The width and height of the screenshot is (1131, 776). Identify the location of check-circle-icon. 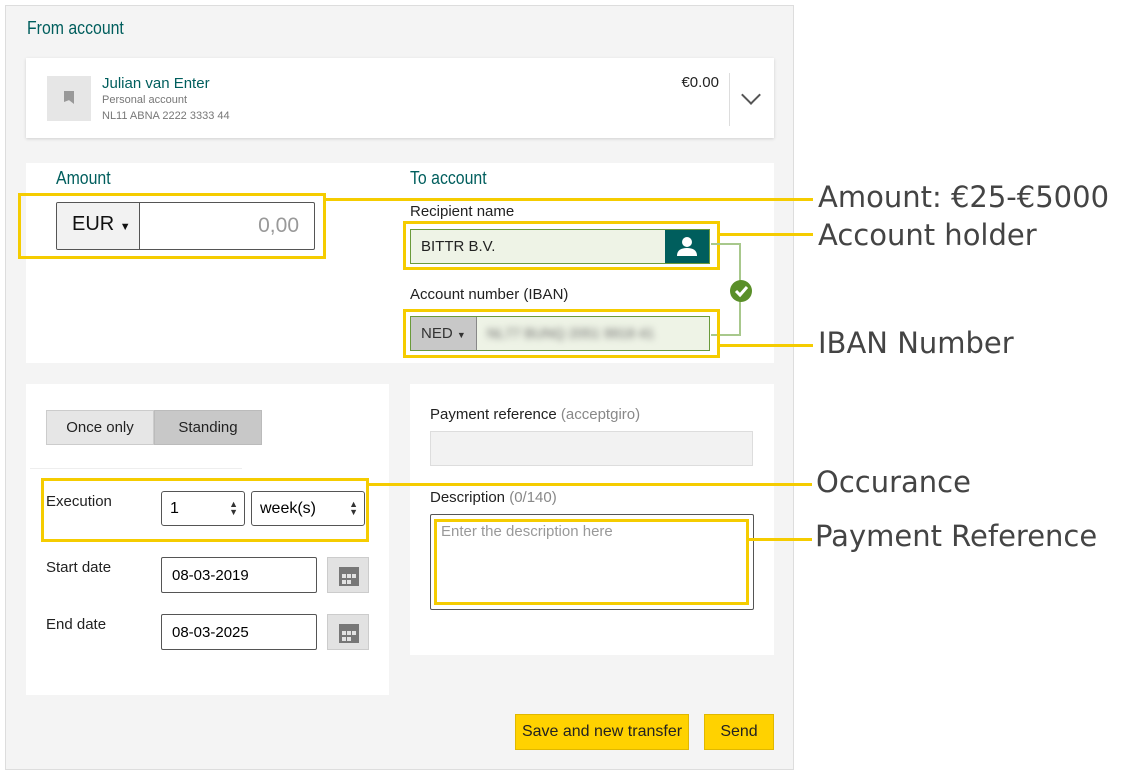
(741, 291).